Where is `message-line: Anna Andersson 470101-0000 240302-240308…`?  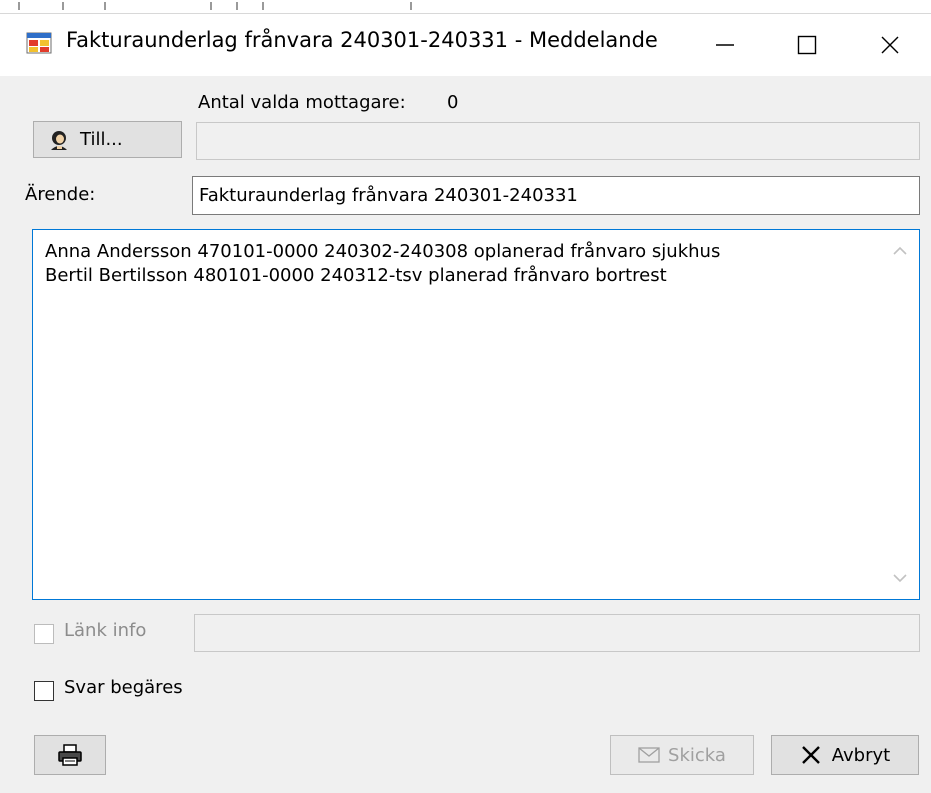
message-line: Anna Andersson 470101-0000 240302-240308… is located at coordinates (383, 251).